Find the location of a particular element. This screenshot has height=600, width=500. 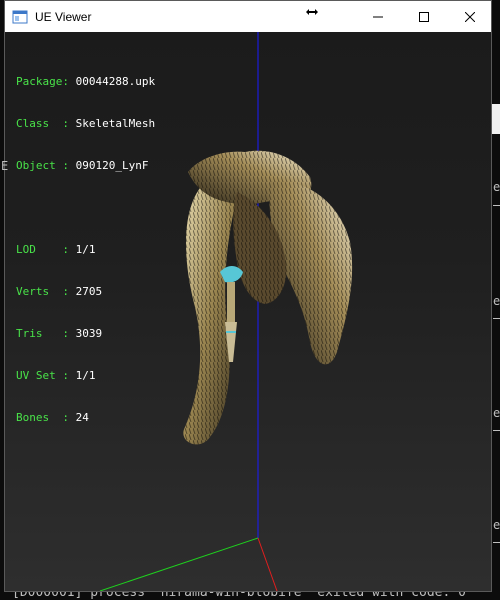

package-value: 00044288.upk is located at coordinates (115, 81).